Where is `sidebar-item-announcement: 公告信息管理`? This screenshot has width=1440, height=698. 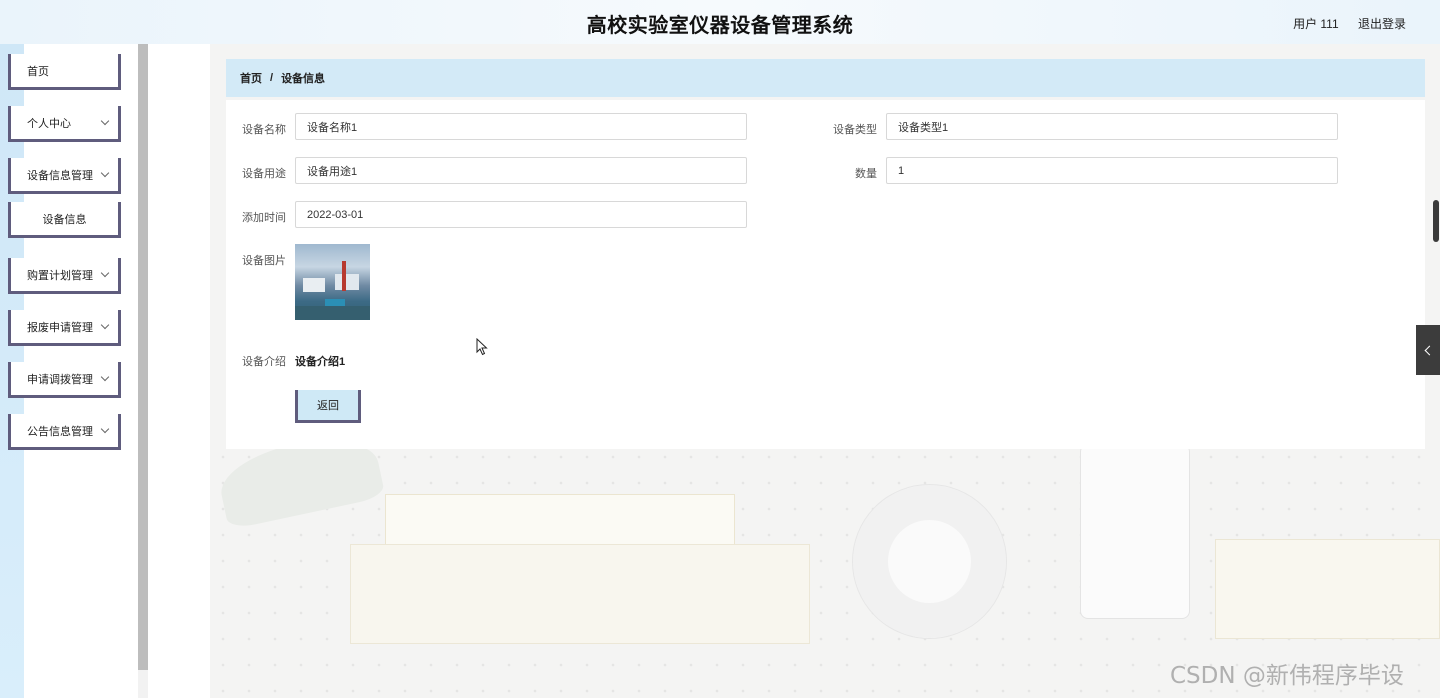 sidebar-item-announcement: 公告信息管理 is located at coordinates (64, 432).